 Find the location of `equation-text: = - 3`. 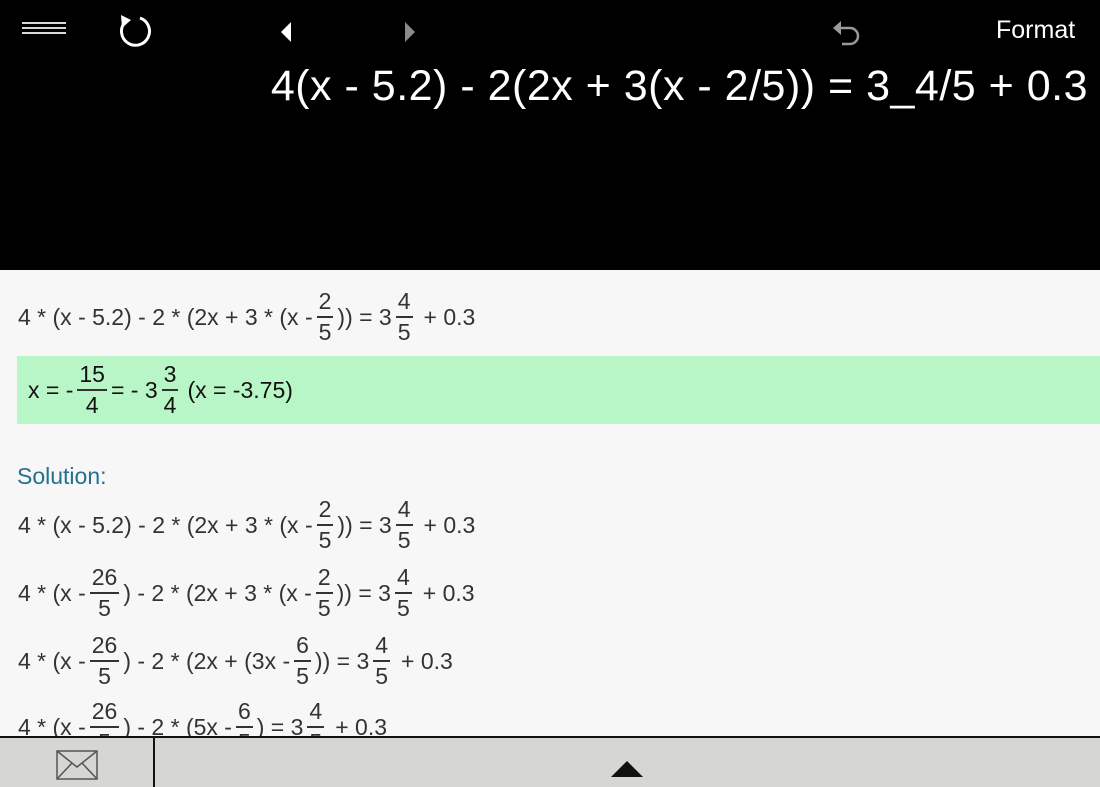

equation-text: = - 3 is located at coordinates (134, 389).